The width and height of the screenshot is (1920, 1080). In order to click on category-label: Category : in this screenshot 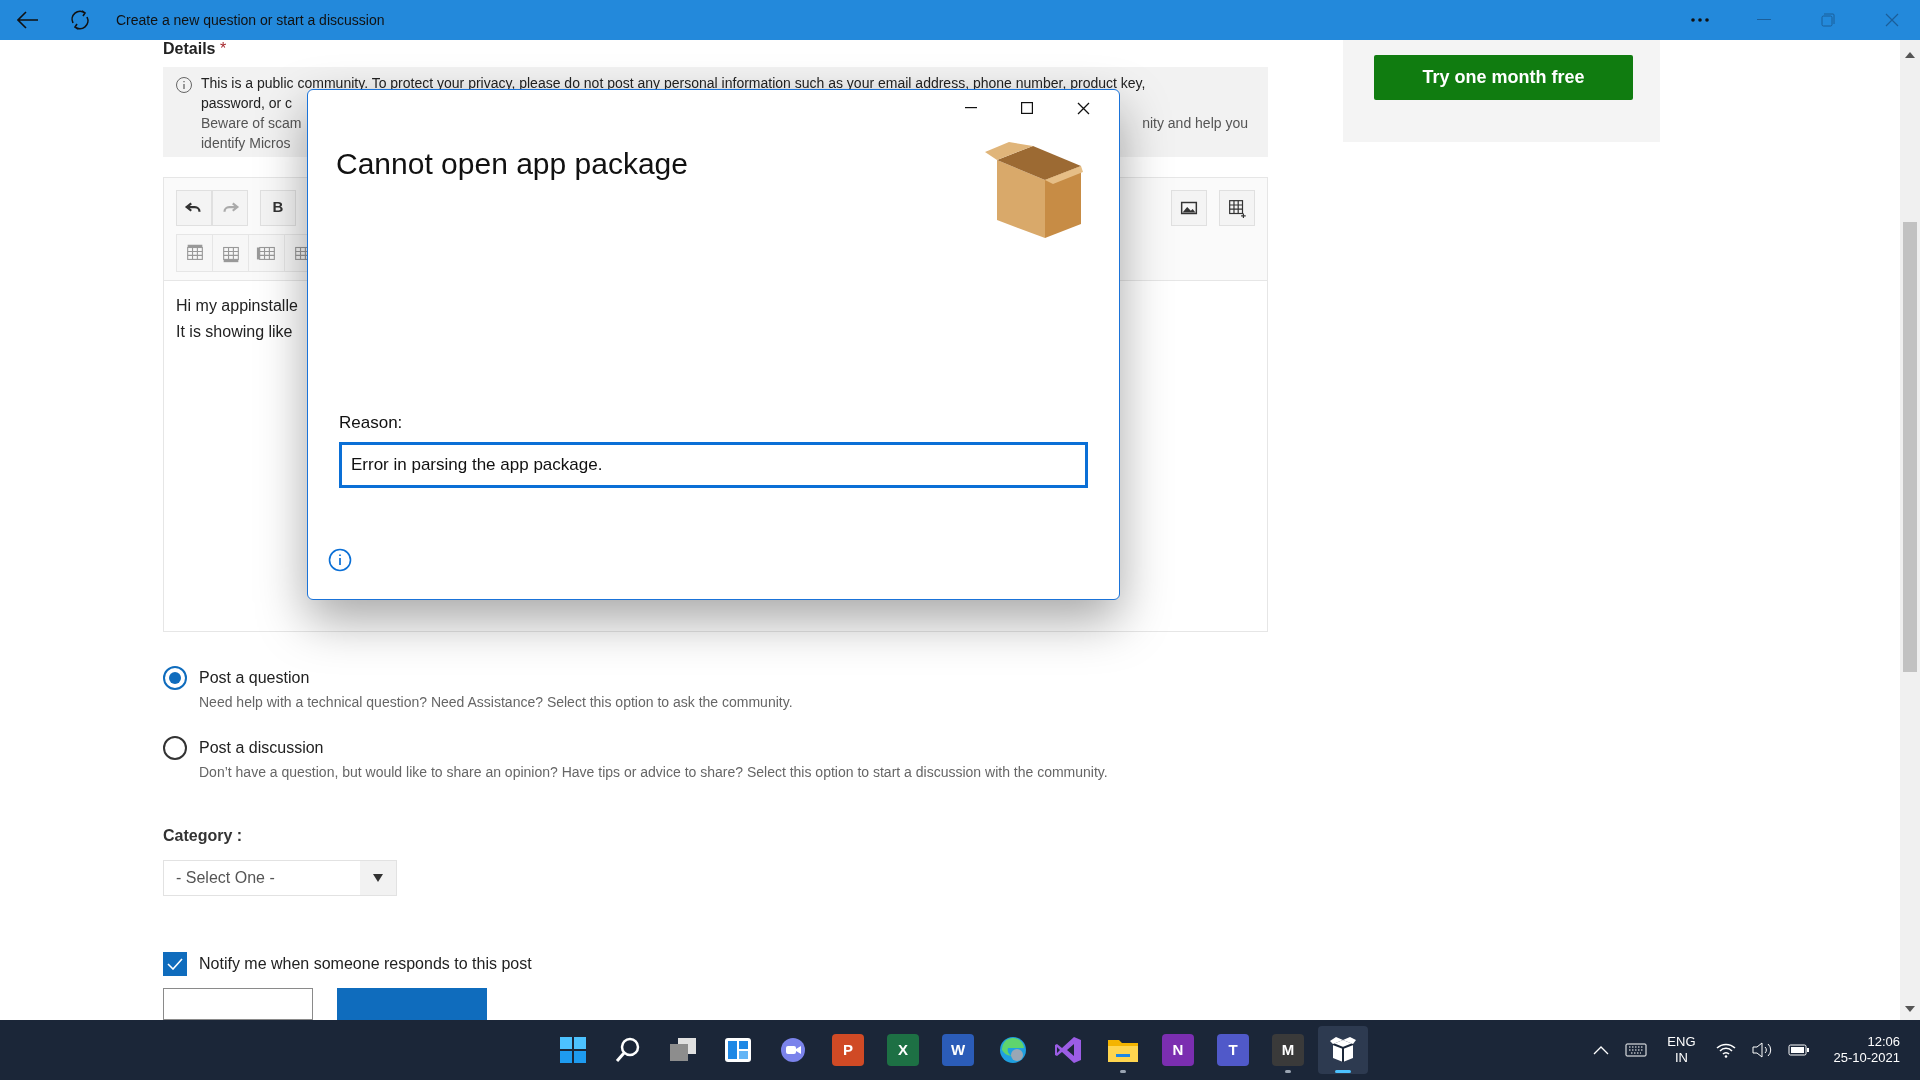, I will do `click(203, 836)`.